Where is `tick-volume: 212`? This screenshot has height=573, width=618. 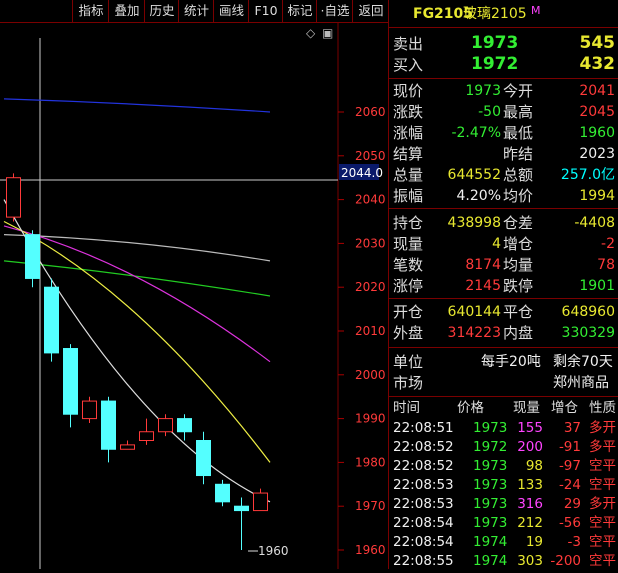 tick-volume: 212 is located at coordinates (530, 523).